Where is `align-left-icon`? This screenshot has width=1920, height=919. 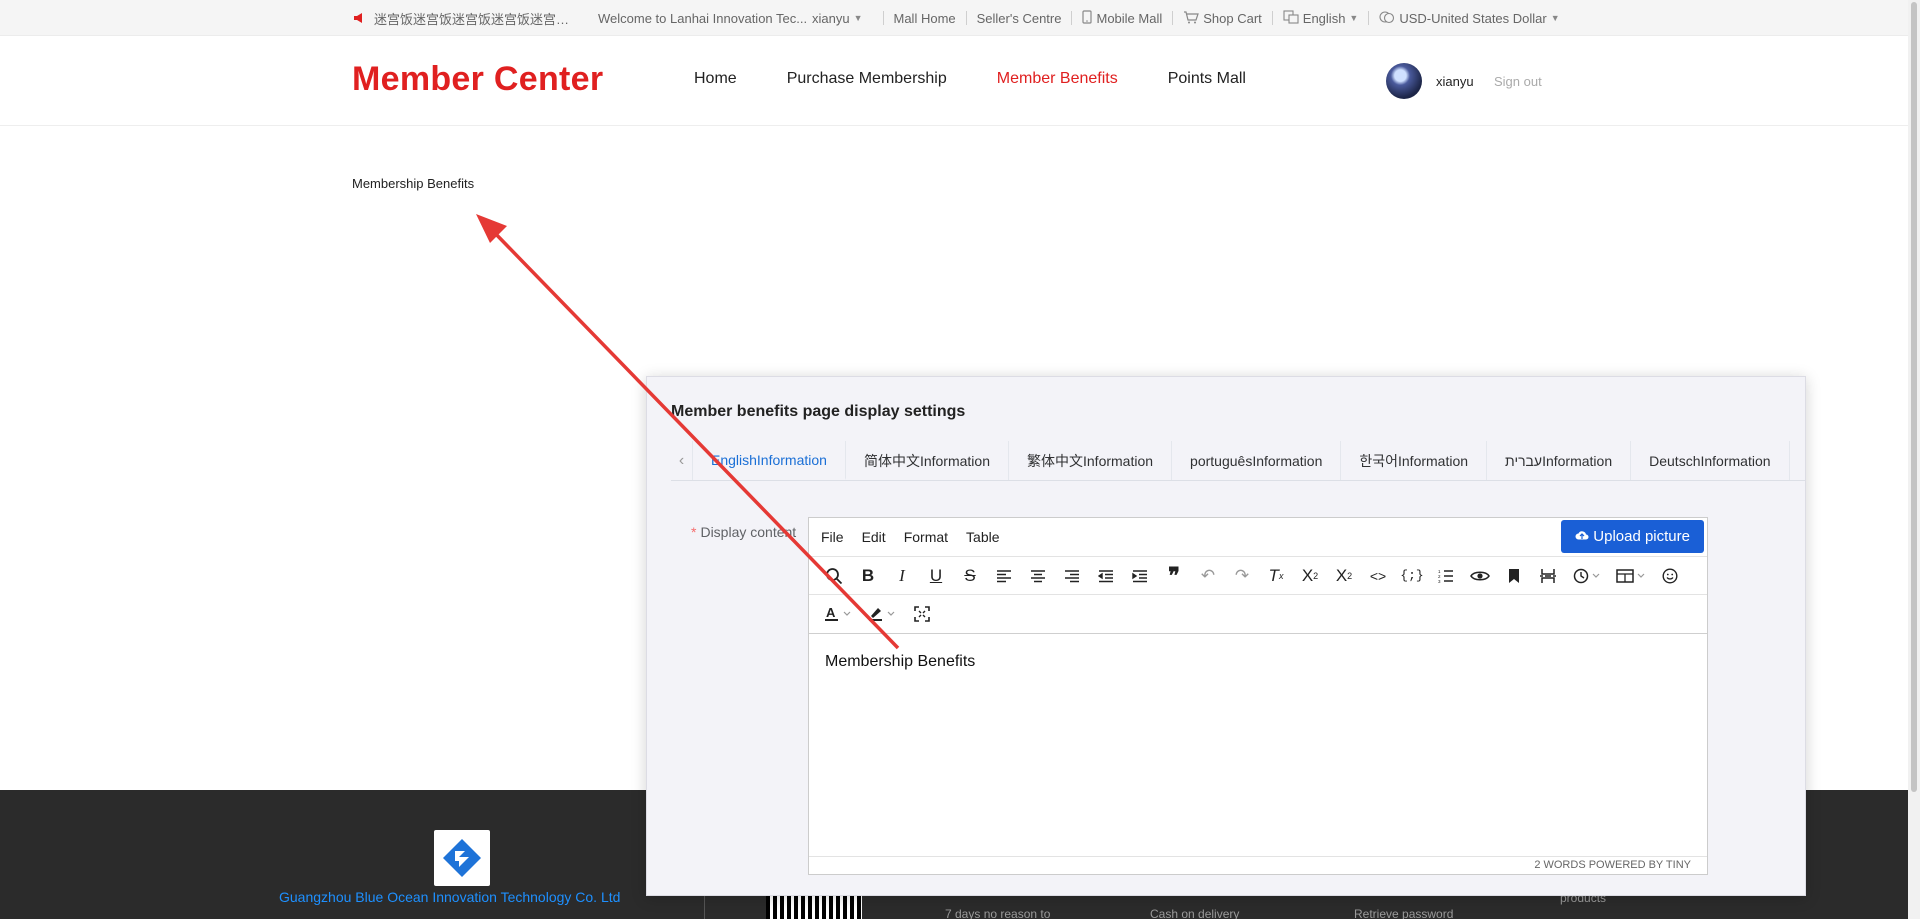
align-left-icon is located at coordinates (1004, 576).